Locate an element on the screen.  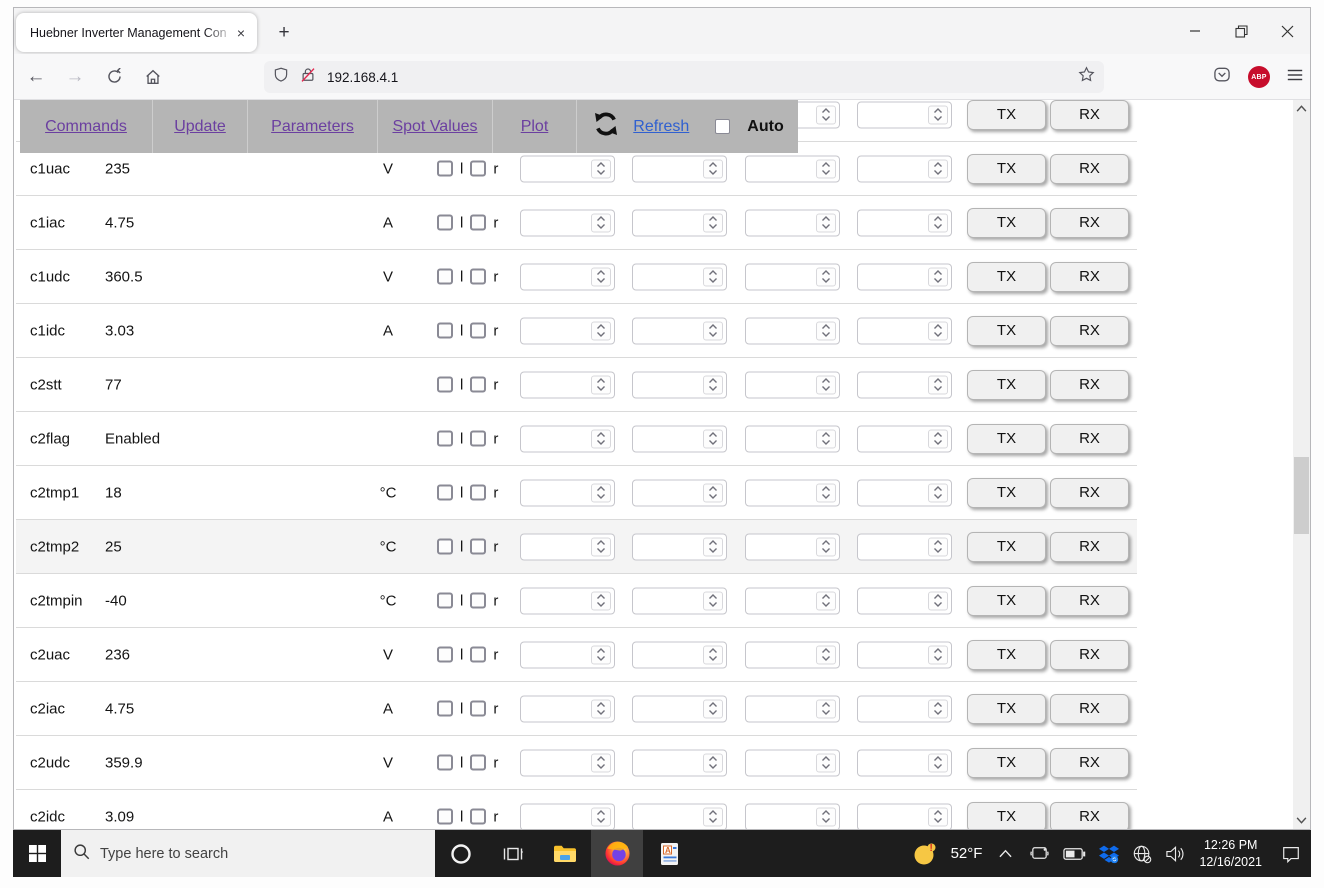
taskbar-document-app-icon: A is located at coordinates (669, 853).